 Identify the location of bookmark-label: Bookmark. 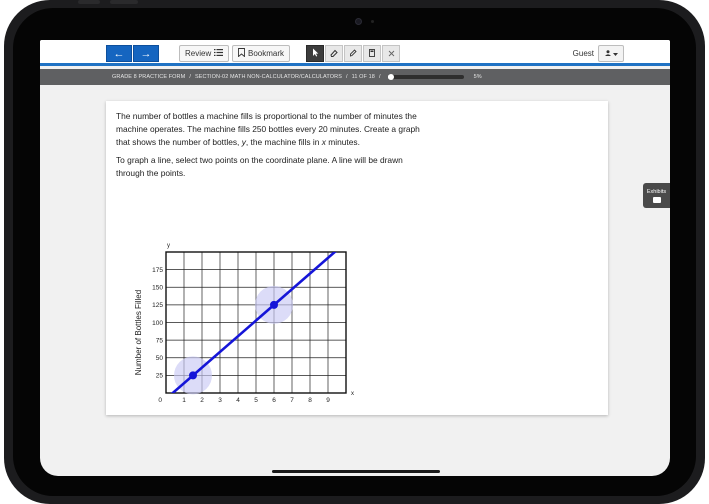
(266, 53).